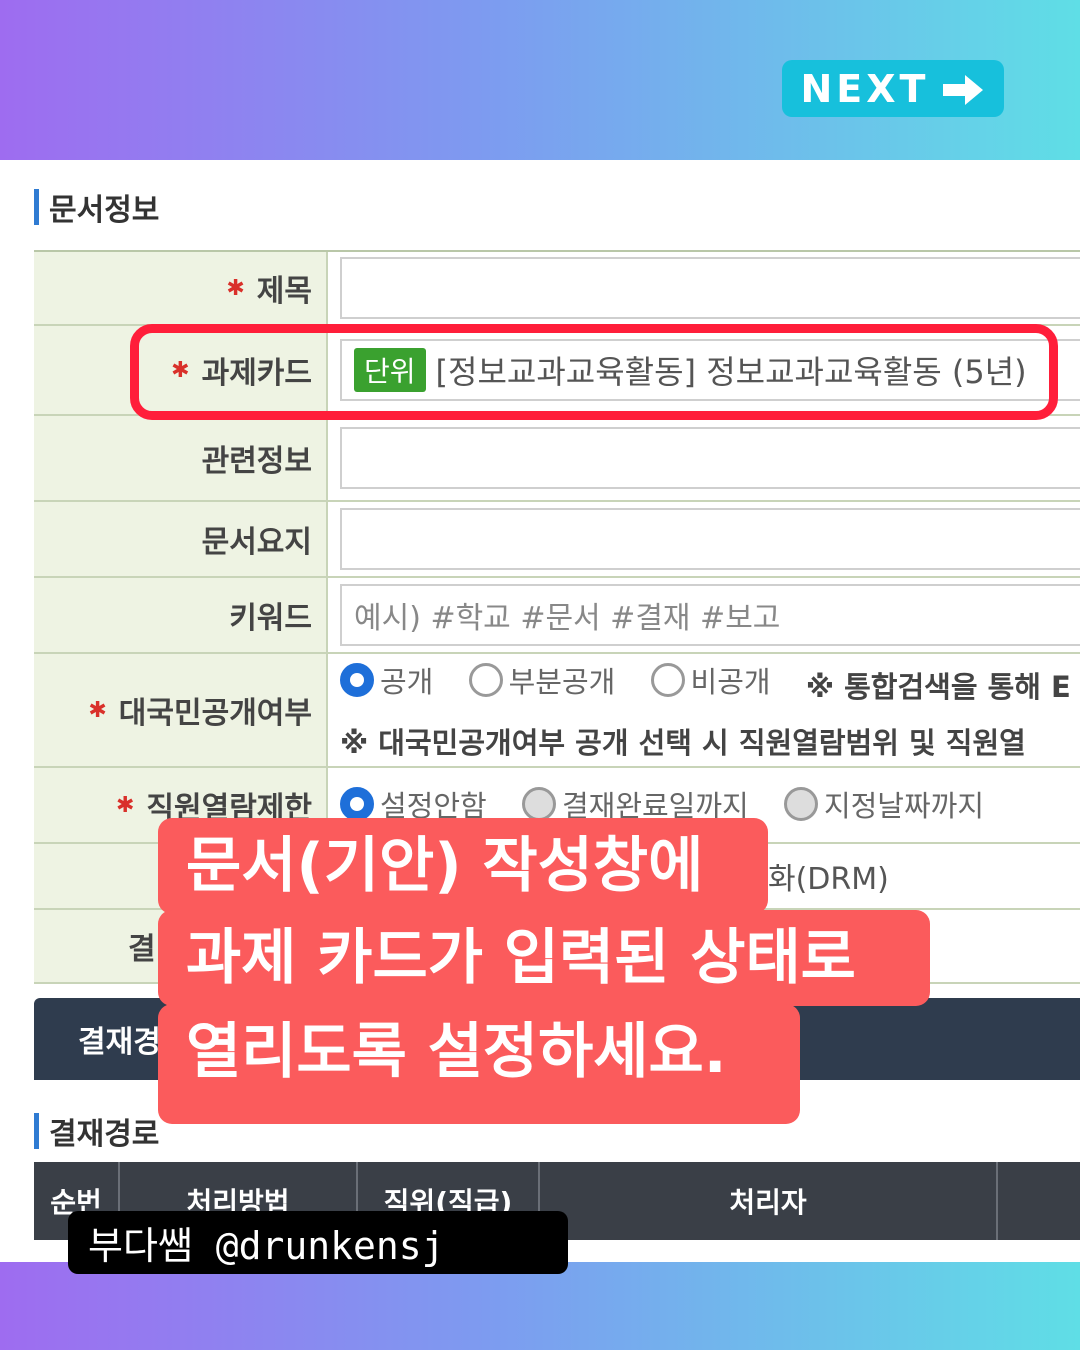 This screenshot has height=1350, width=1080. I want to click on disclosure-note-2: ※ 대국민공개여부 공개 선택 시 직원열람범위 및 직원열, so click(683, 742).